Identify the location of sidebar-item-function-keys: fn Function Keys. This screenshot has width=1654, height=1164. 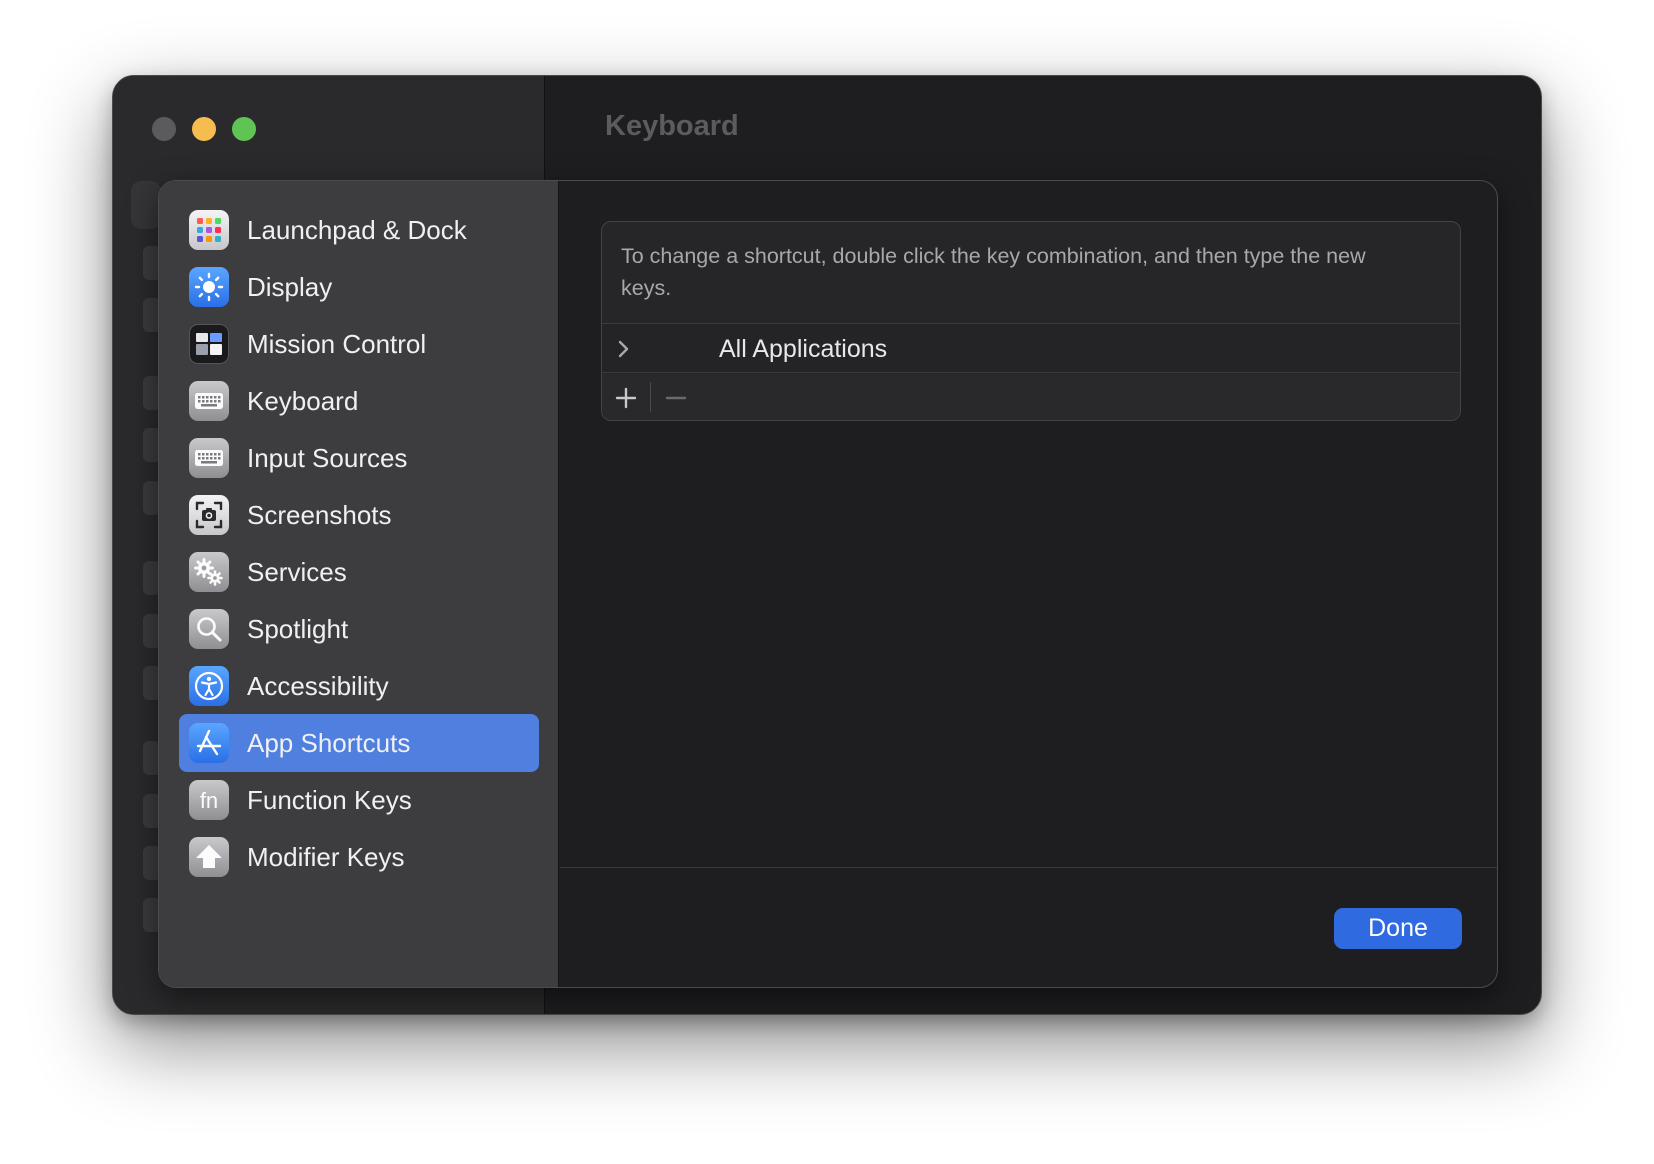
(359, 800).